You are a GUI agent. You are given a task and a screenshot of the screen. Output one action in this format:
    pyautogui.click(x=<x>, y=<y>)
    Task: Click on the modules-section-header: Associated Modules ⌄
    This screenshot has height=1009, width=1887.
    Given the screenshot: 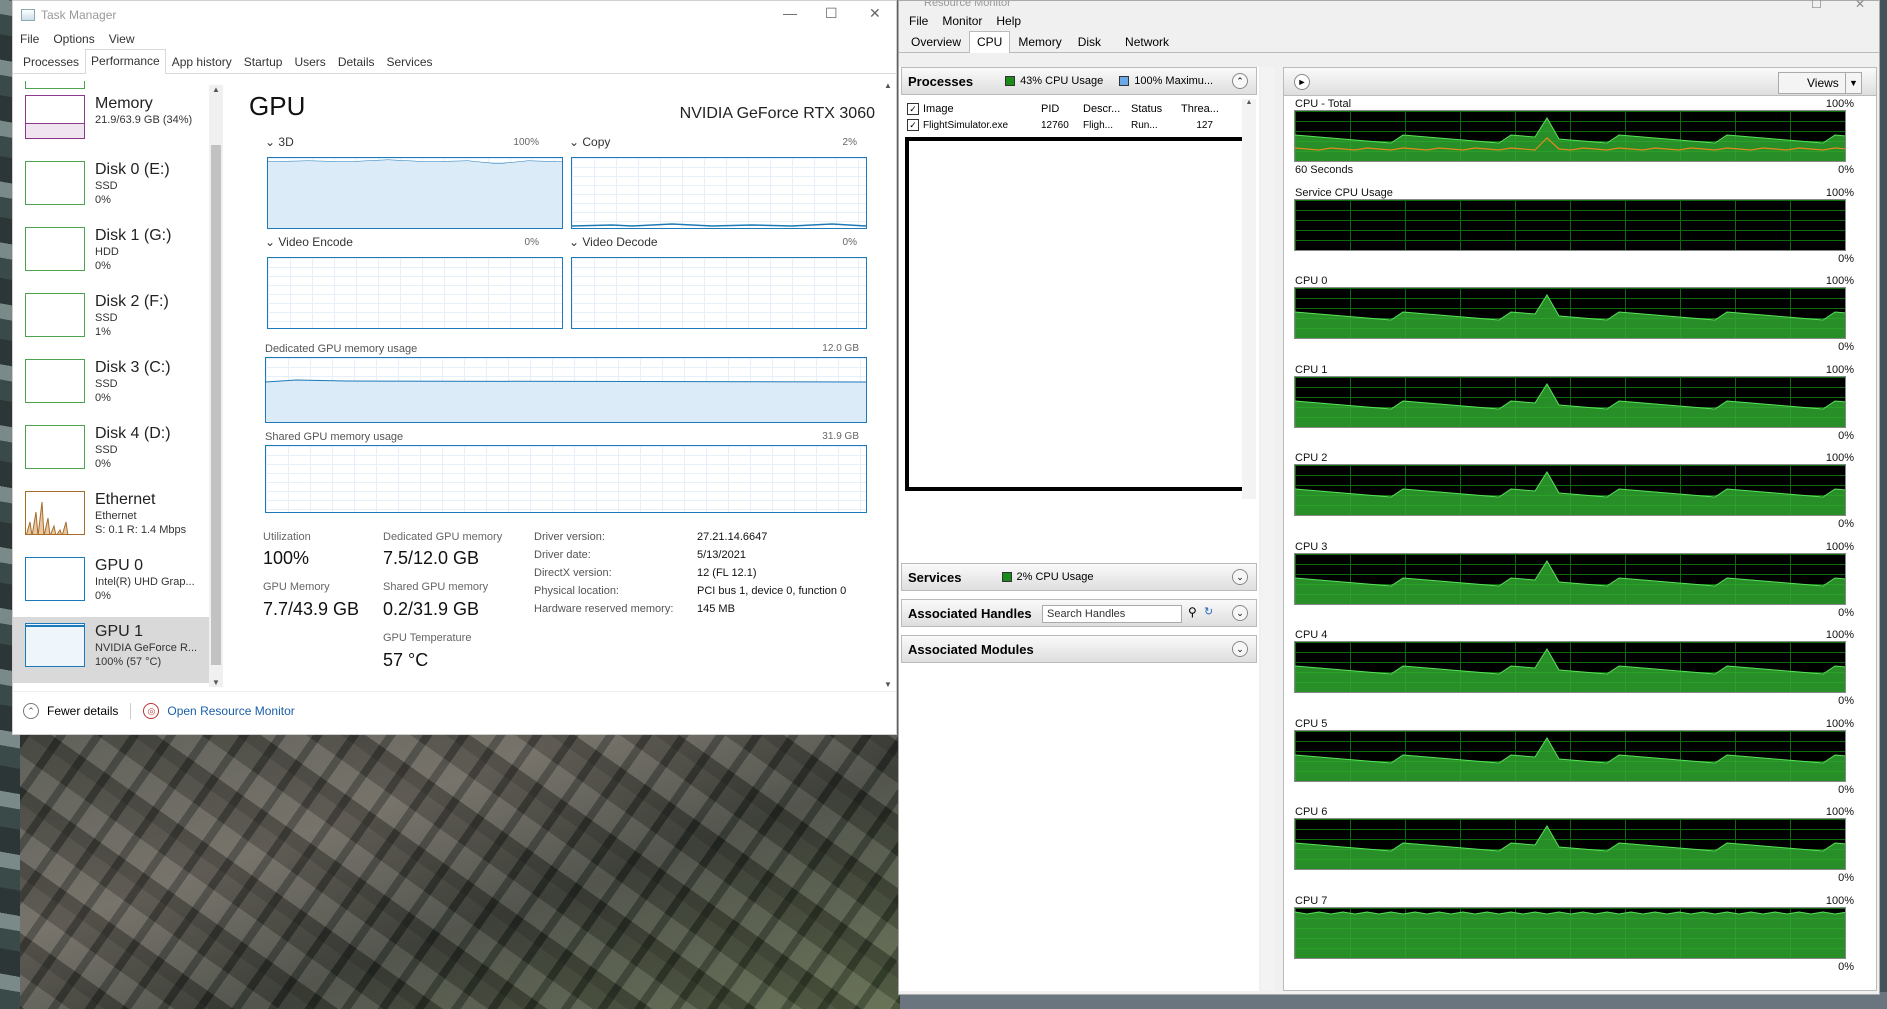 What is the action you would take?
    pyautogui.click(x=1079, y=649)
    